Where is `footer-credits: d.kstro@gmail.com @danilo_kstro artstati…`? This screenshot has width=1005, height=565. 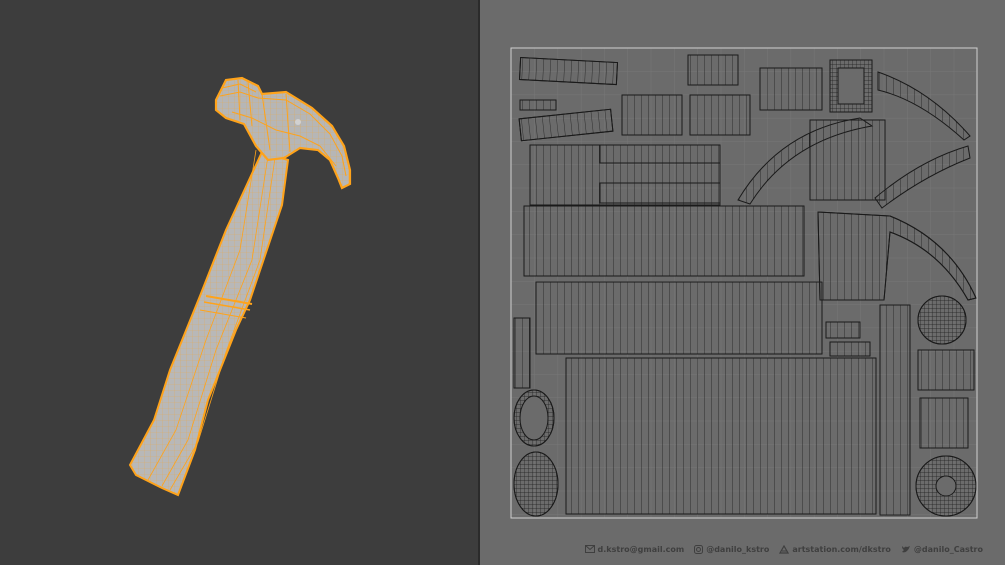 footer-credits: d.kstro@gmail.com @danilo_kstro artstati… is located at coordinates (783, 549).